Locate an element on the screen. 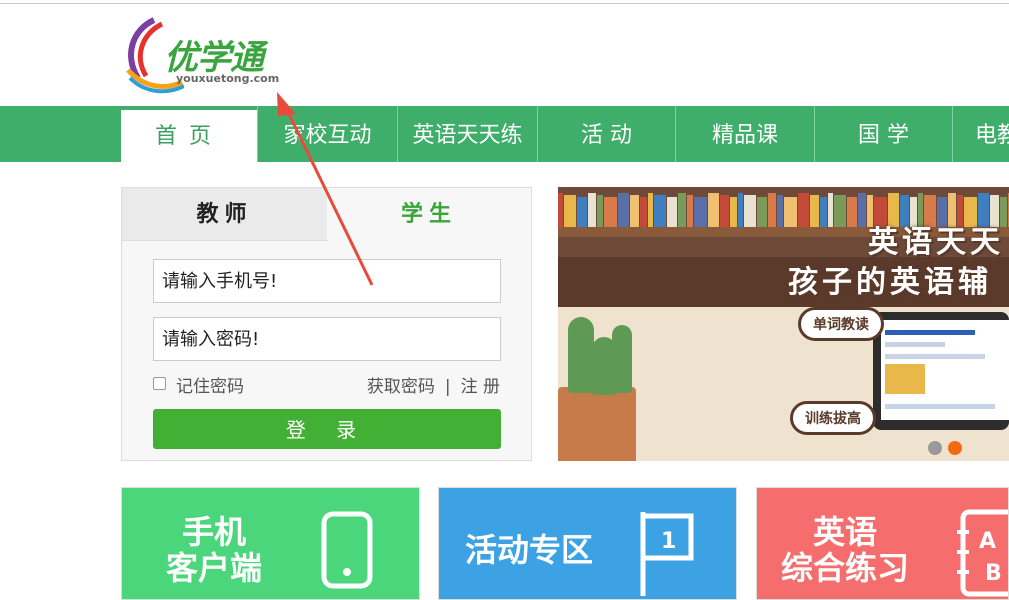 This screenshot has height=600, width=1009. tile-english-line2: 综合练习 is located at coordinates (845, 568).